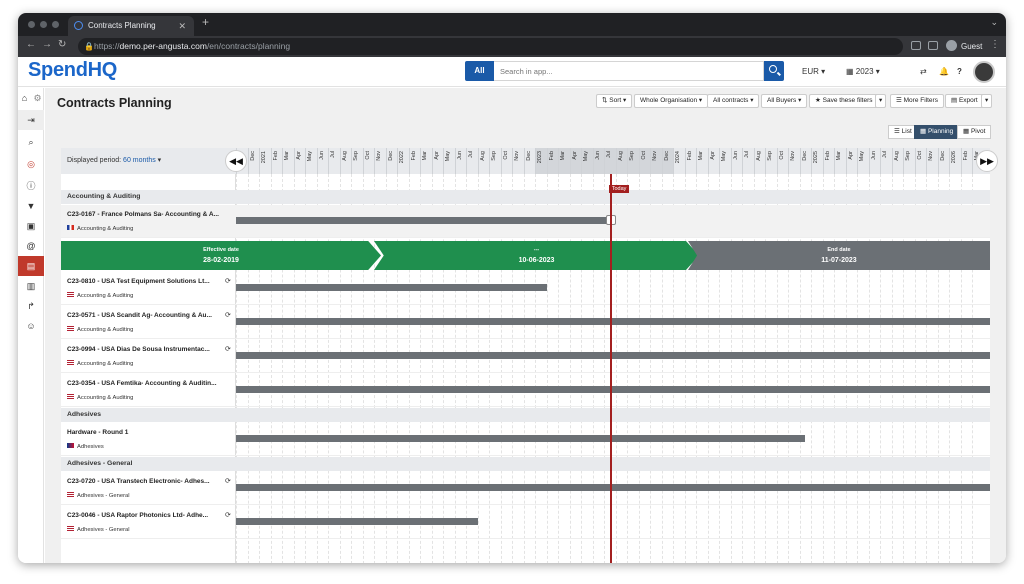 The height and width of the screenshot is (584, 1024). Describe the element at coordinates (55, 24) in the screenshot. I see `window-maximize-dot` at that location.